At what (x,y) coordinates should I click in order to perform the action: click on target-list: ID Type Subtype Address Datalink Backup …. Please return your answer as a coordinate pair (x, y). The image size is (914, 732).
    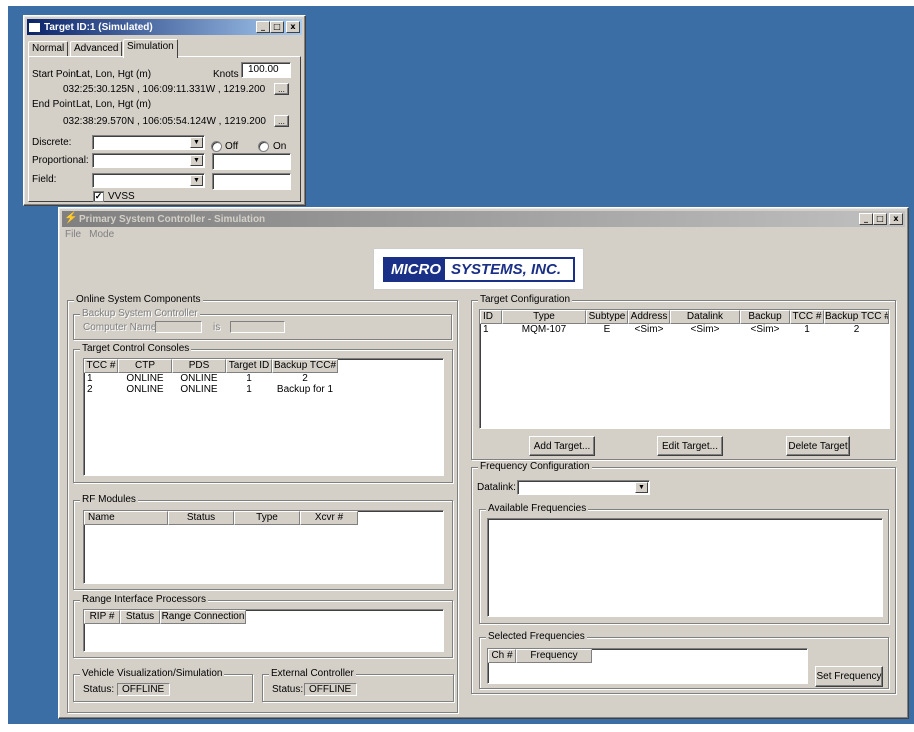
    Looking at the image, I should click on (684, 369).